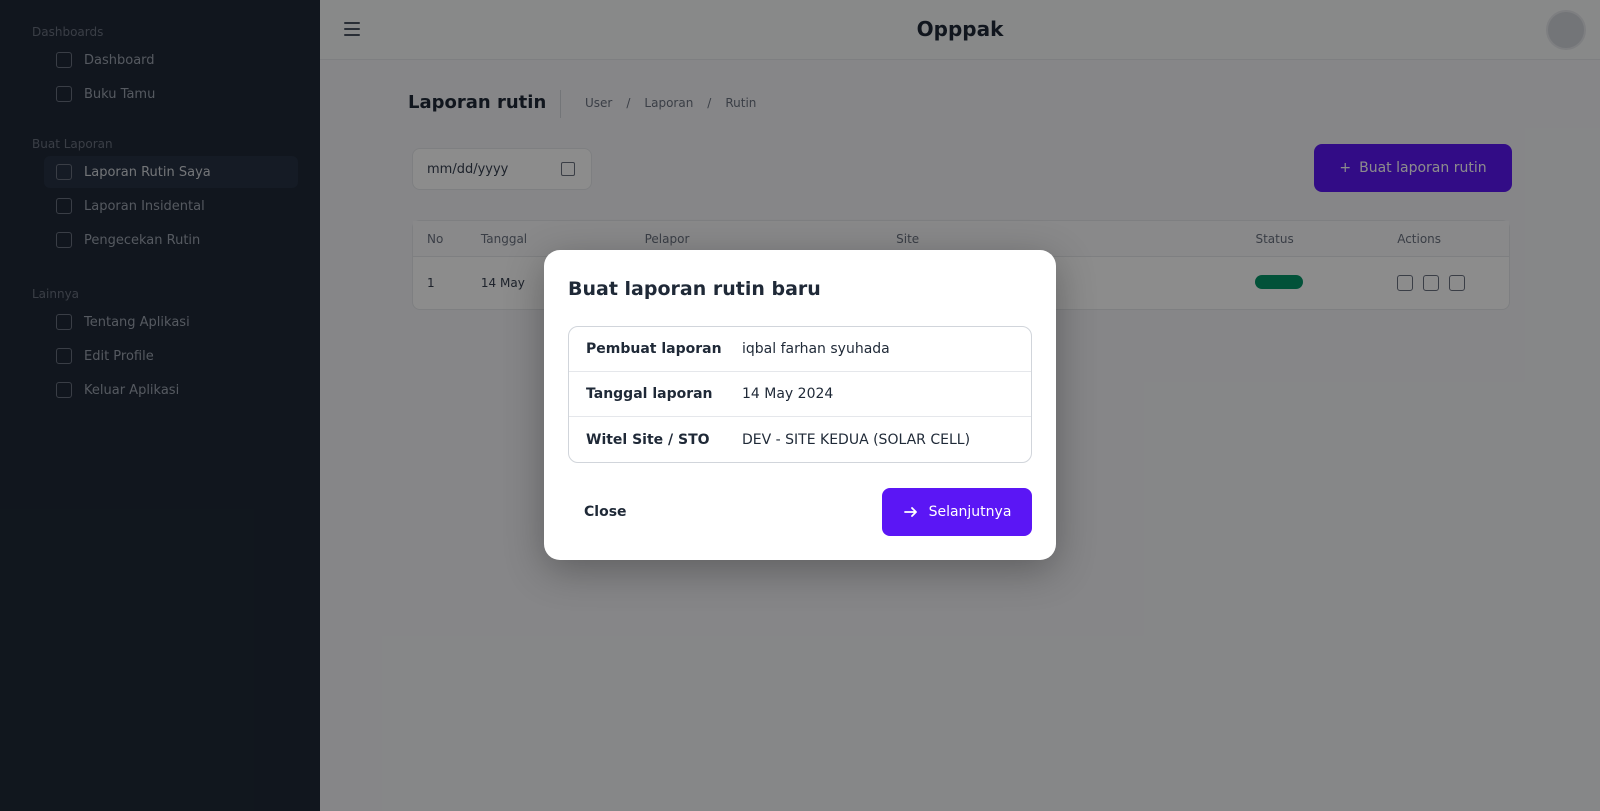  I want to click on info-row-date: Tanggal laporan 14 May 2024, so click(800, 394).